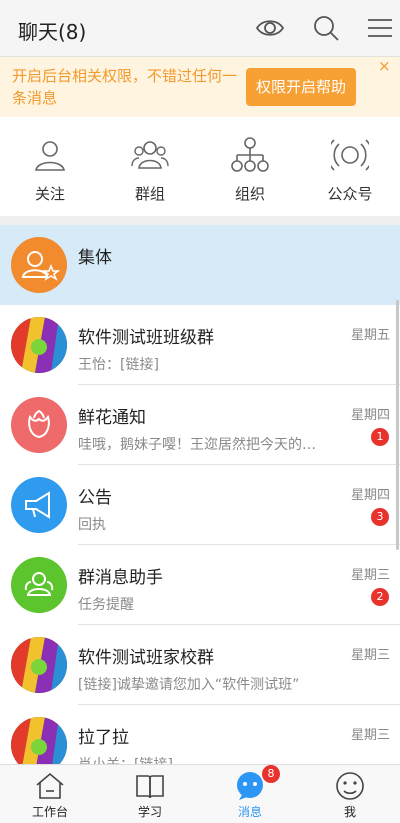 Image resolution: width=400 pixels, height=823 pixels. Describe the element at coordinates (349, 812) in the screenshot. I see `tab-label: 我` at that location.